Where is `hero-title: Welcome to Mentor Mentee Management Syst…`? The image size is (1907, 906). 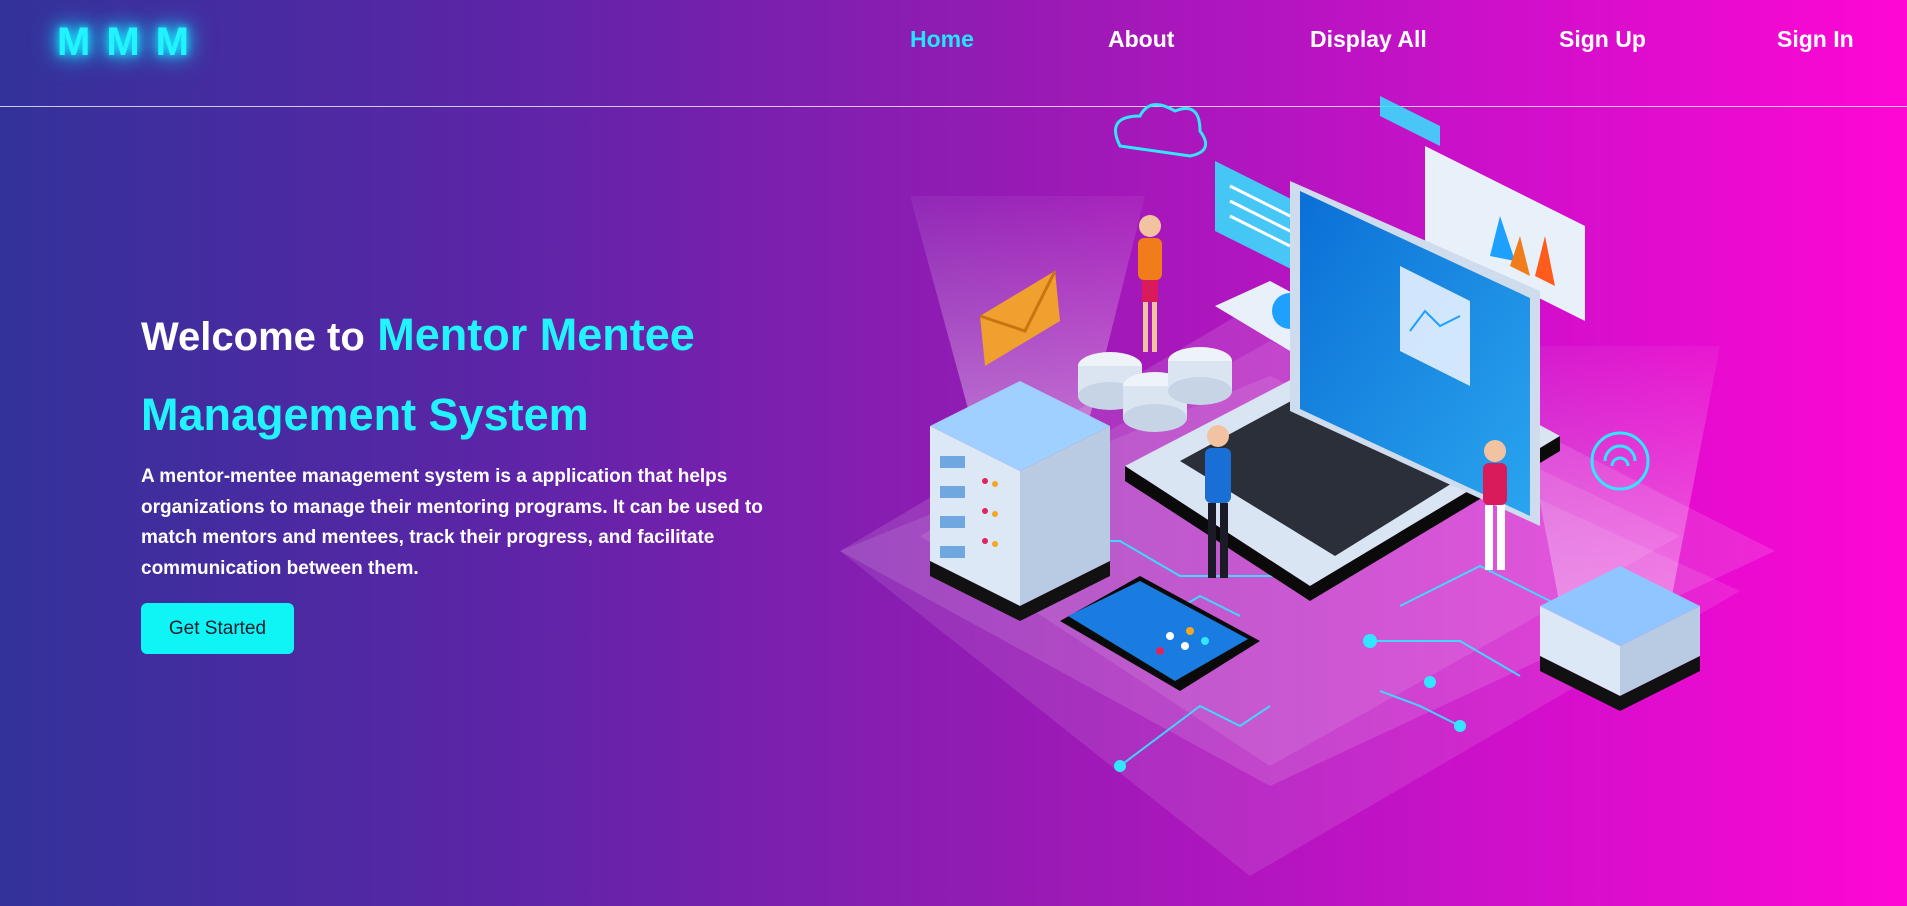
hero-title: Welcome to Mentor Mentee Management Syst… is located at coordinates (491, 374).